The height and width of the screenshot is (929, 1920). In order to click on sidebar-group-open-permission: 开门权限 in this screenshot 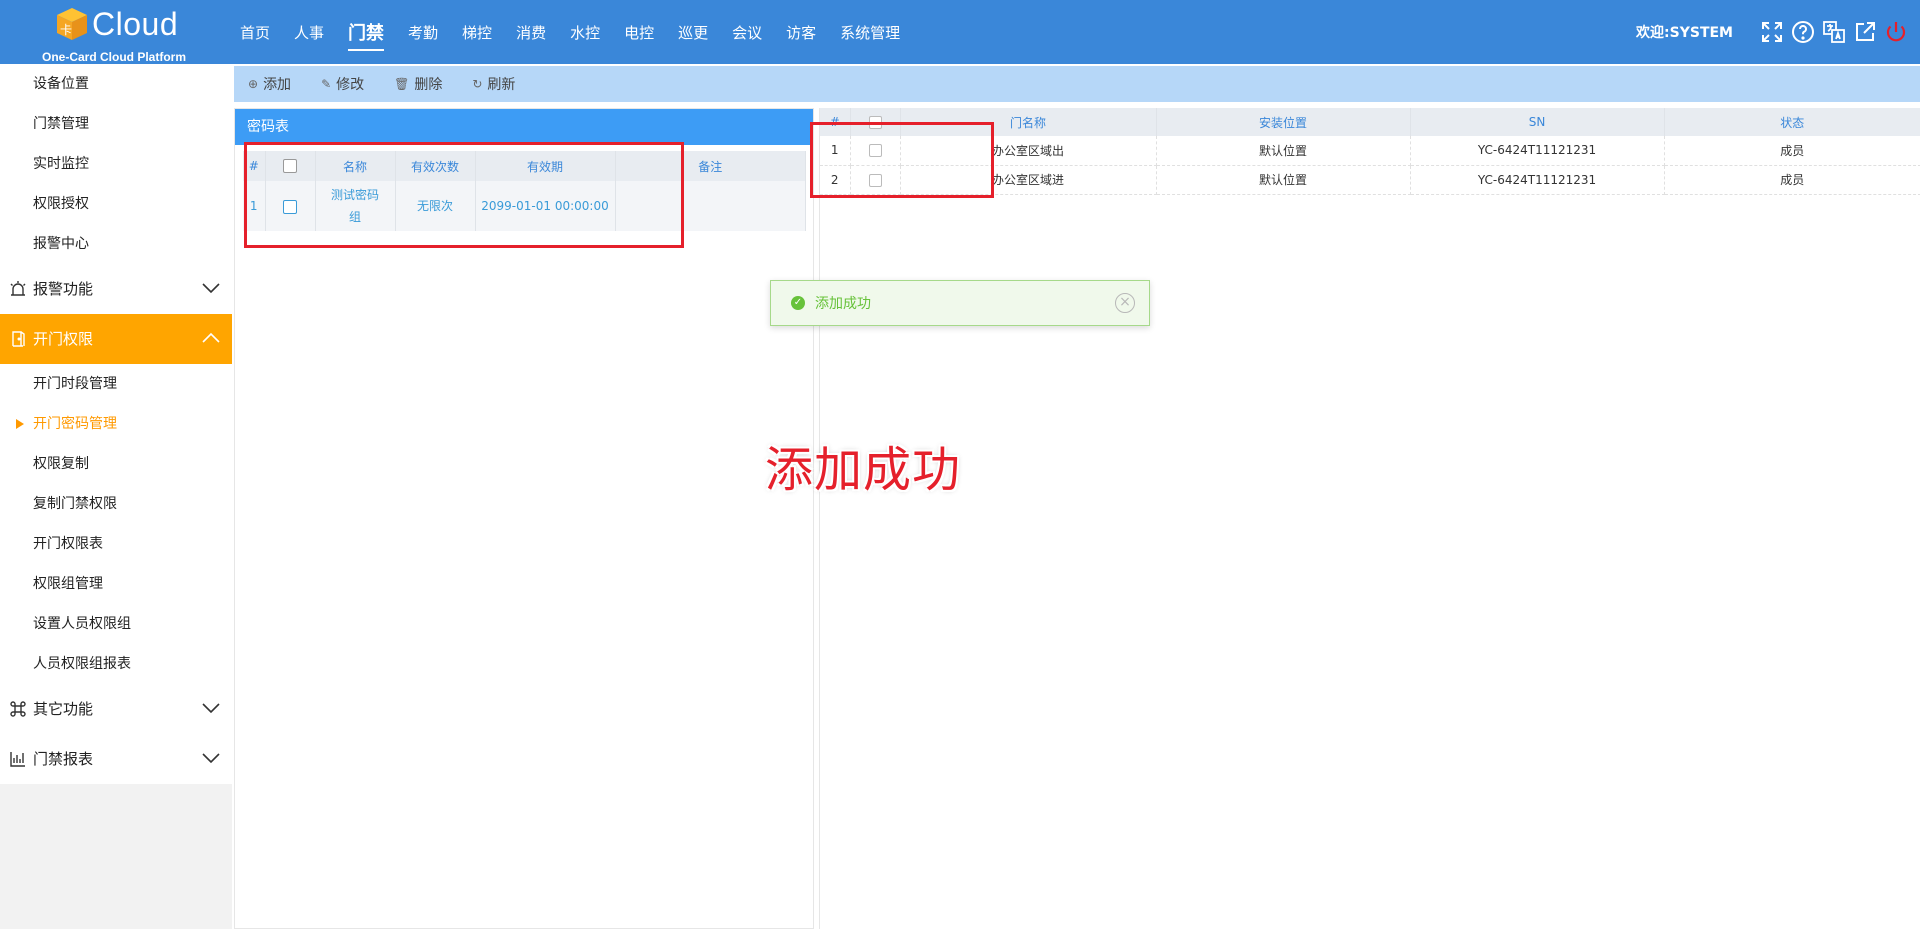, I will do `click(116, 339)`.